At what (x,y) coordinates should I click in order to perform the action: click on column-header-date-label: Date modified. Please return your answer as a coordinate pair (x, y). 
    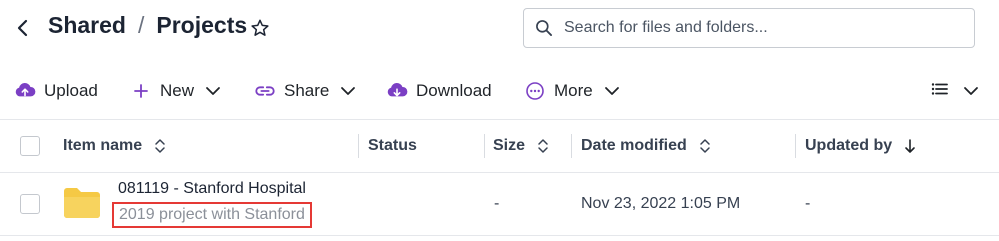
    Looking at the image, I should click on (634, 145).